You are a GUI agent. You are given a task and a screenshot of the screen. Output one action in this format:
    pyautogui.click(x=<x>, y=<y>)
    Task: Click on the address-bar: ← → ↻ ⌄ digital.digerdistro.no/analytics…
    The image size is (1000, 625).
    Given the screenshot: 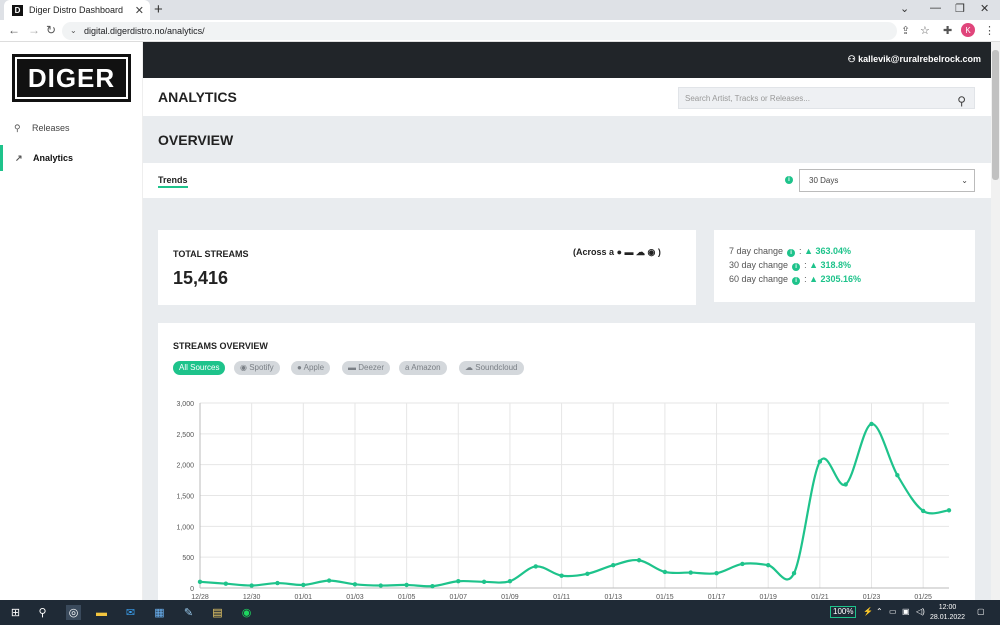 What is the action you would take?
    pyautogui.click(x=500, y=31)
    